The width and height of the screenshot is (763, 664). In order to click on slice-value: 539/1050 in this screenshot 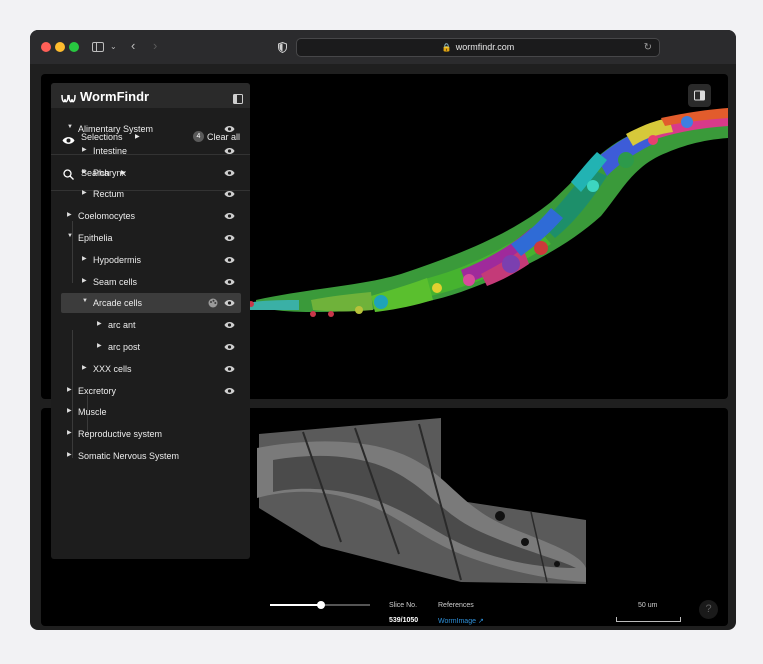, I will do `click(404, 620)`.